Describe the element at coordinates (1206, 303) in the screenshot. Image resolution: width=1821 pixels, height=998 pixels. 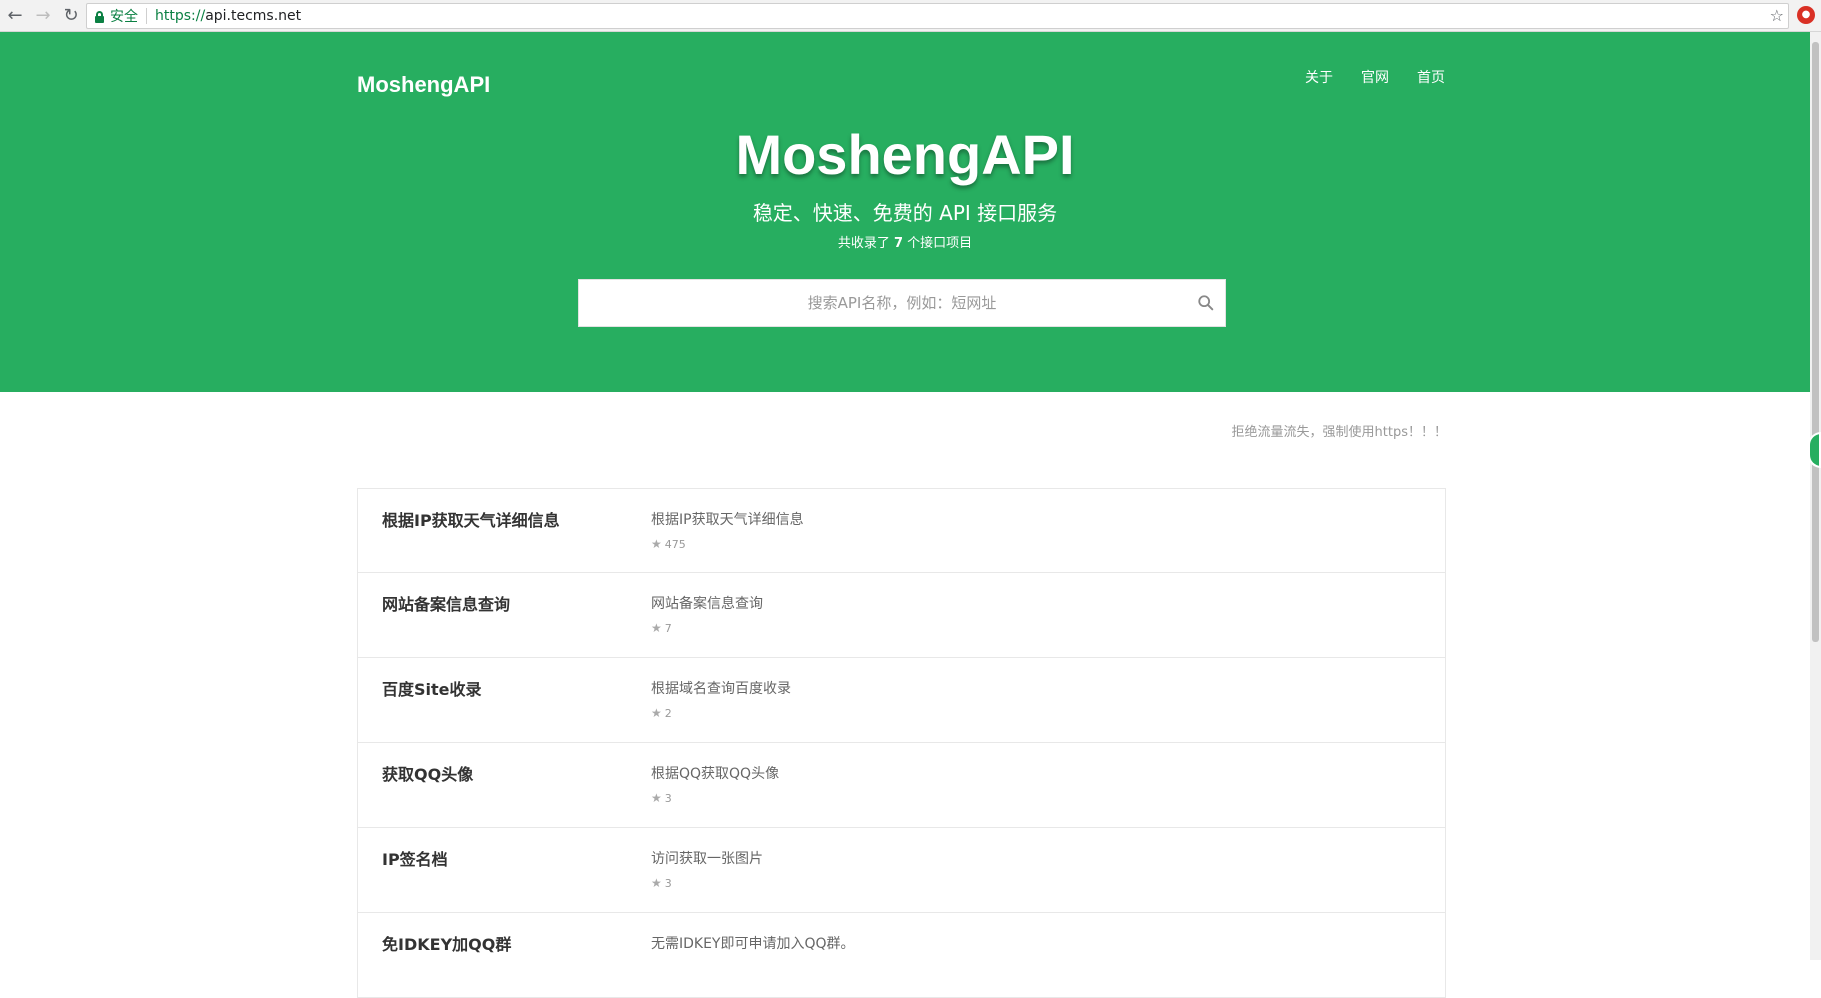
I see `search-icon` at that location.